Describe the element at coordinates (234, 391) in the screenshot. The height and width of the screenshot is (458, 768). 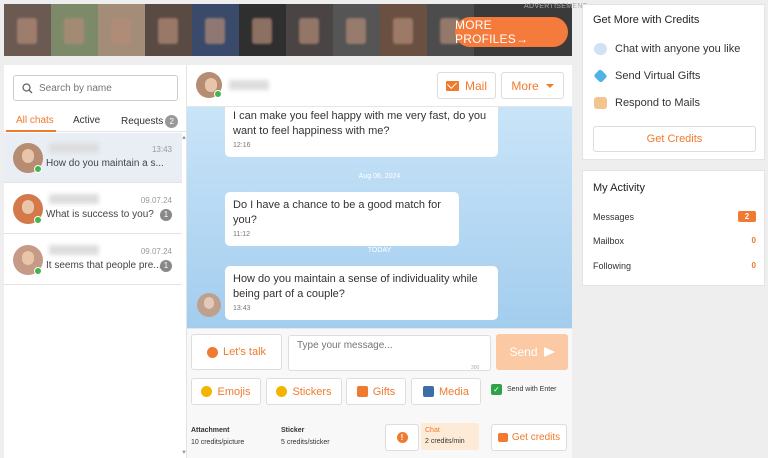
I see `emojis-label: Emojis` at that location.